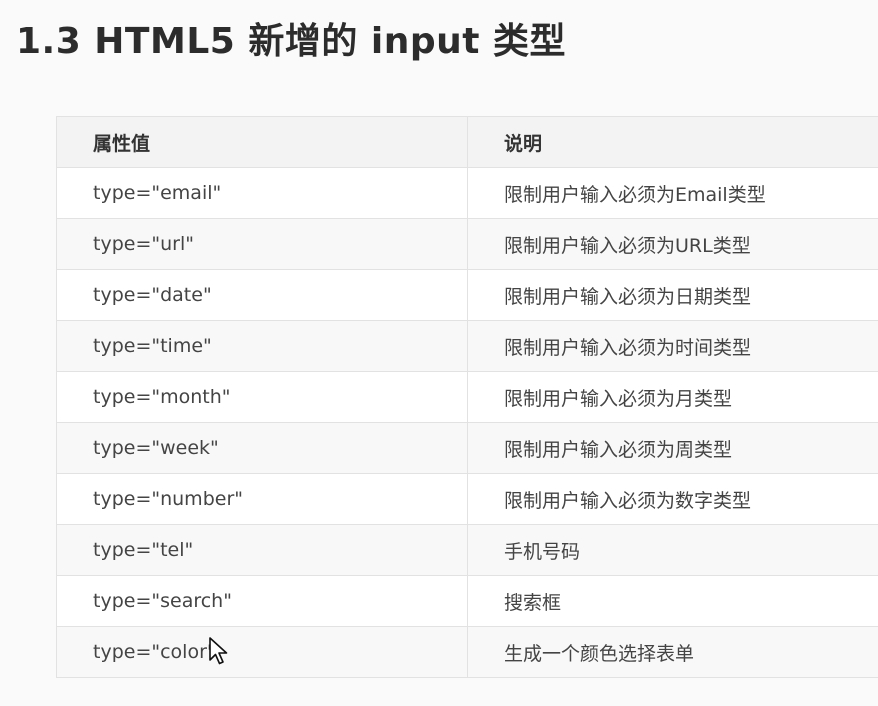  Describe the element at coordinates (262, 346) in the screenshot. I see `type-value-cell: type="time"` at that location.